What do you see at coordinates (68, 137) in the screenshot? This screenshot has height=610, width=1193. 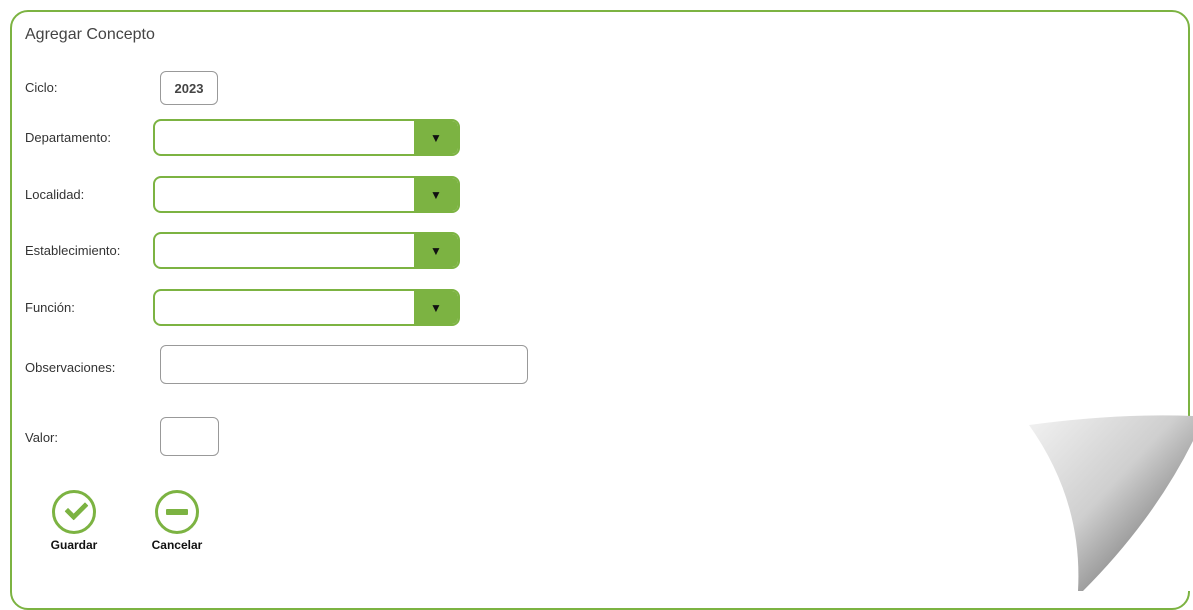 I see `departamento-label: Departamento:` at bounding box center [68, 137].